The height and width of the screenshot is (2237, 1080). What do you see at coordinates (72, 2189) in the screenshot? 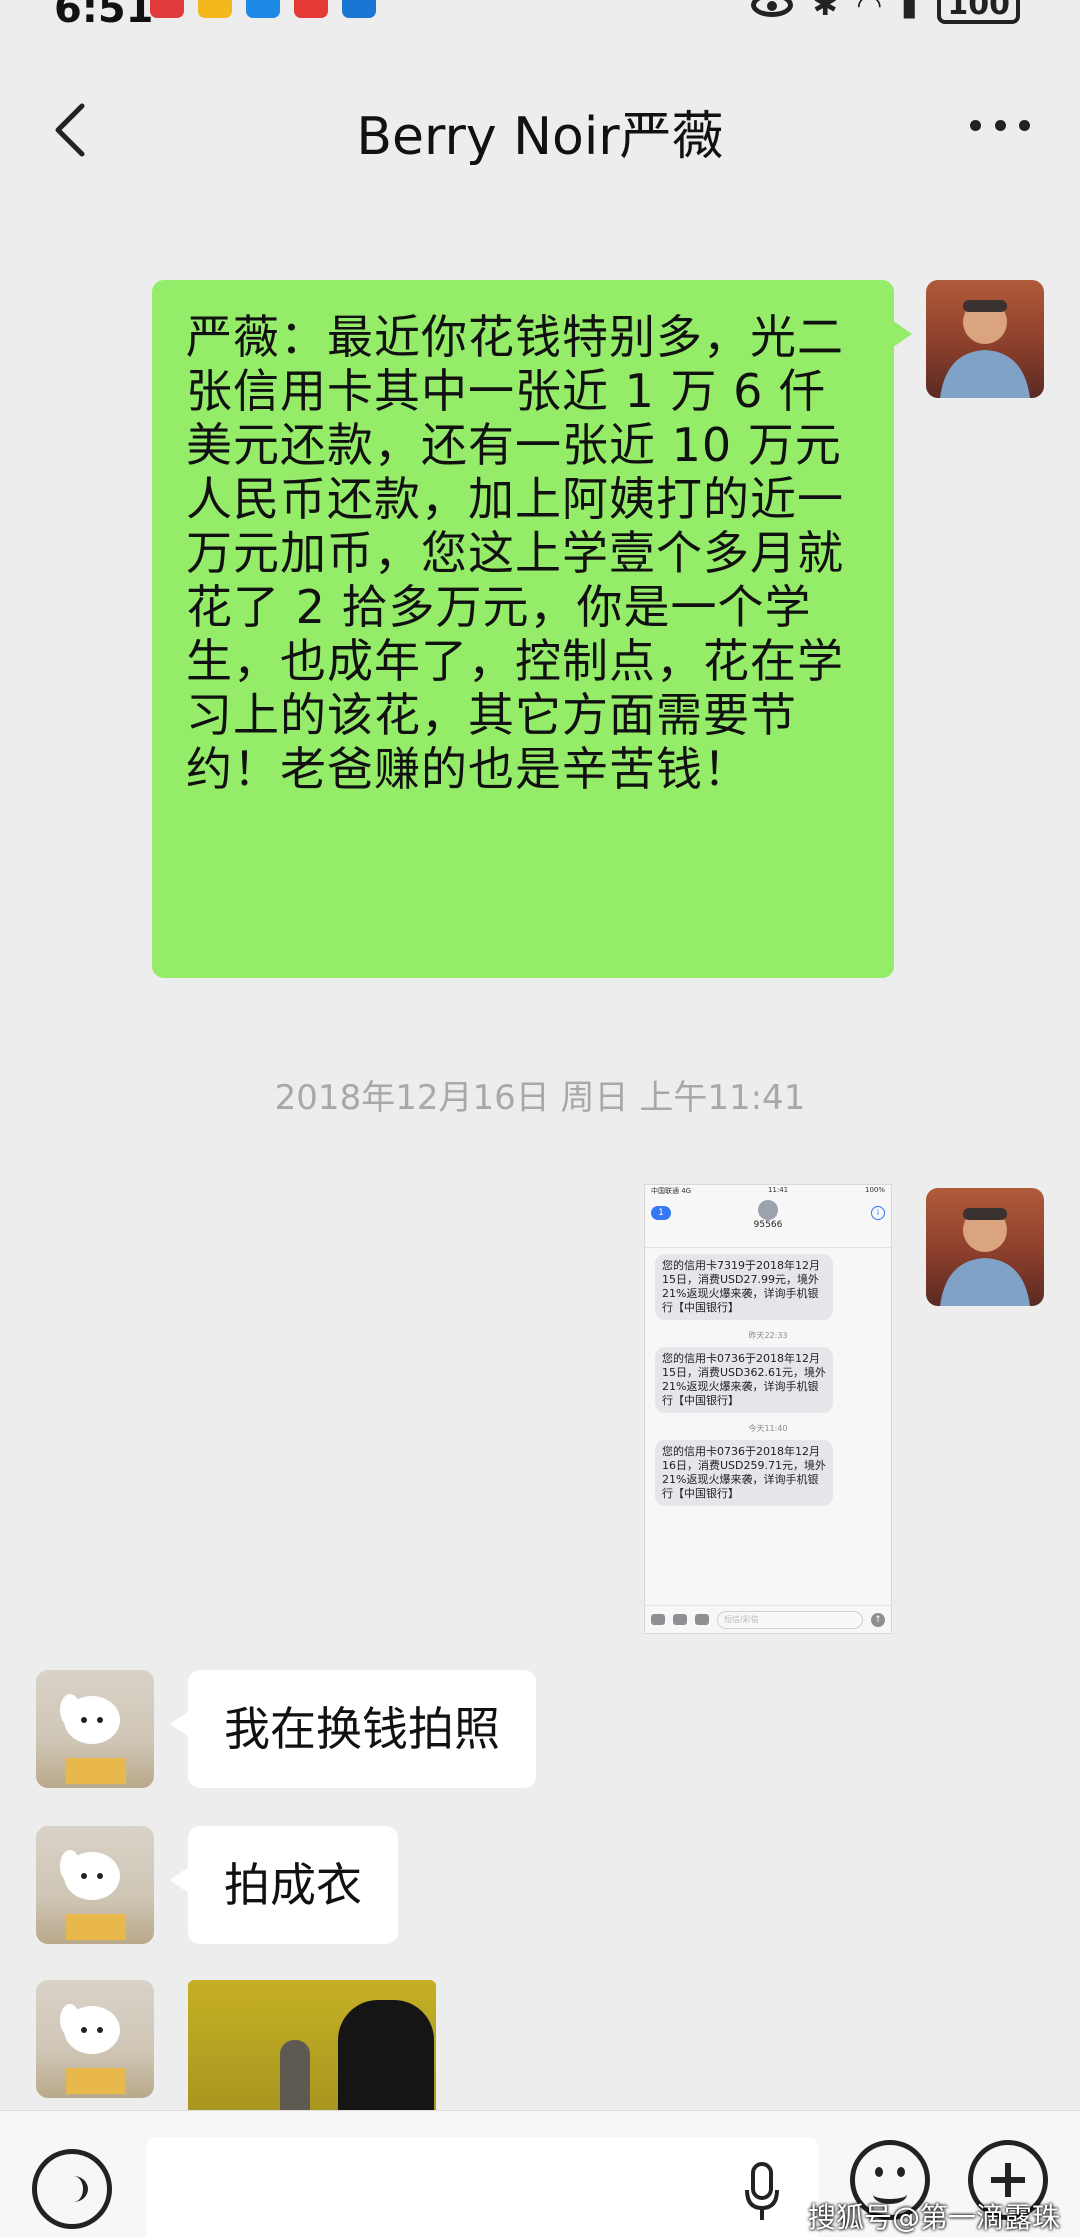
I see `voice-input-icon` at bounding box center [72, 2189].